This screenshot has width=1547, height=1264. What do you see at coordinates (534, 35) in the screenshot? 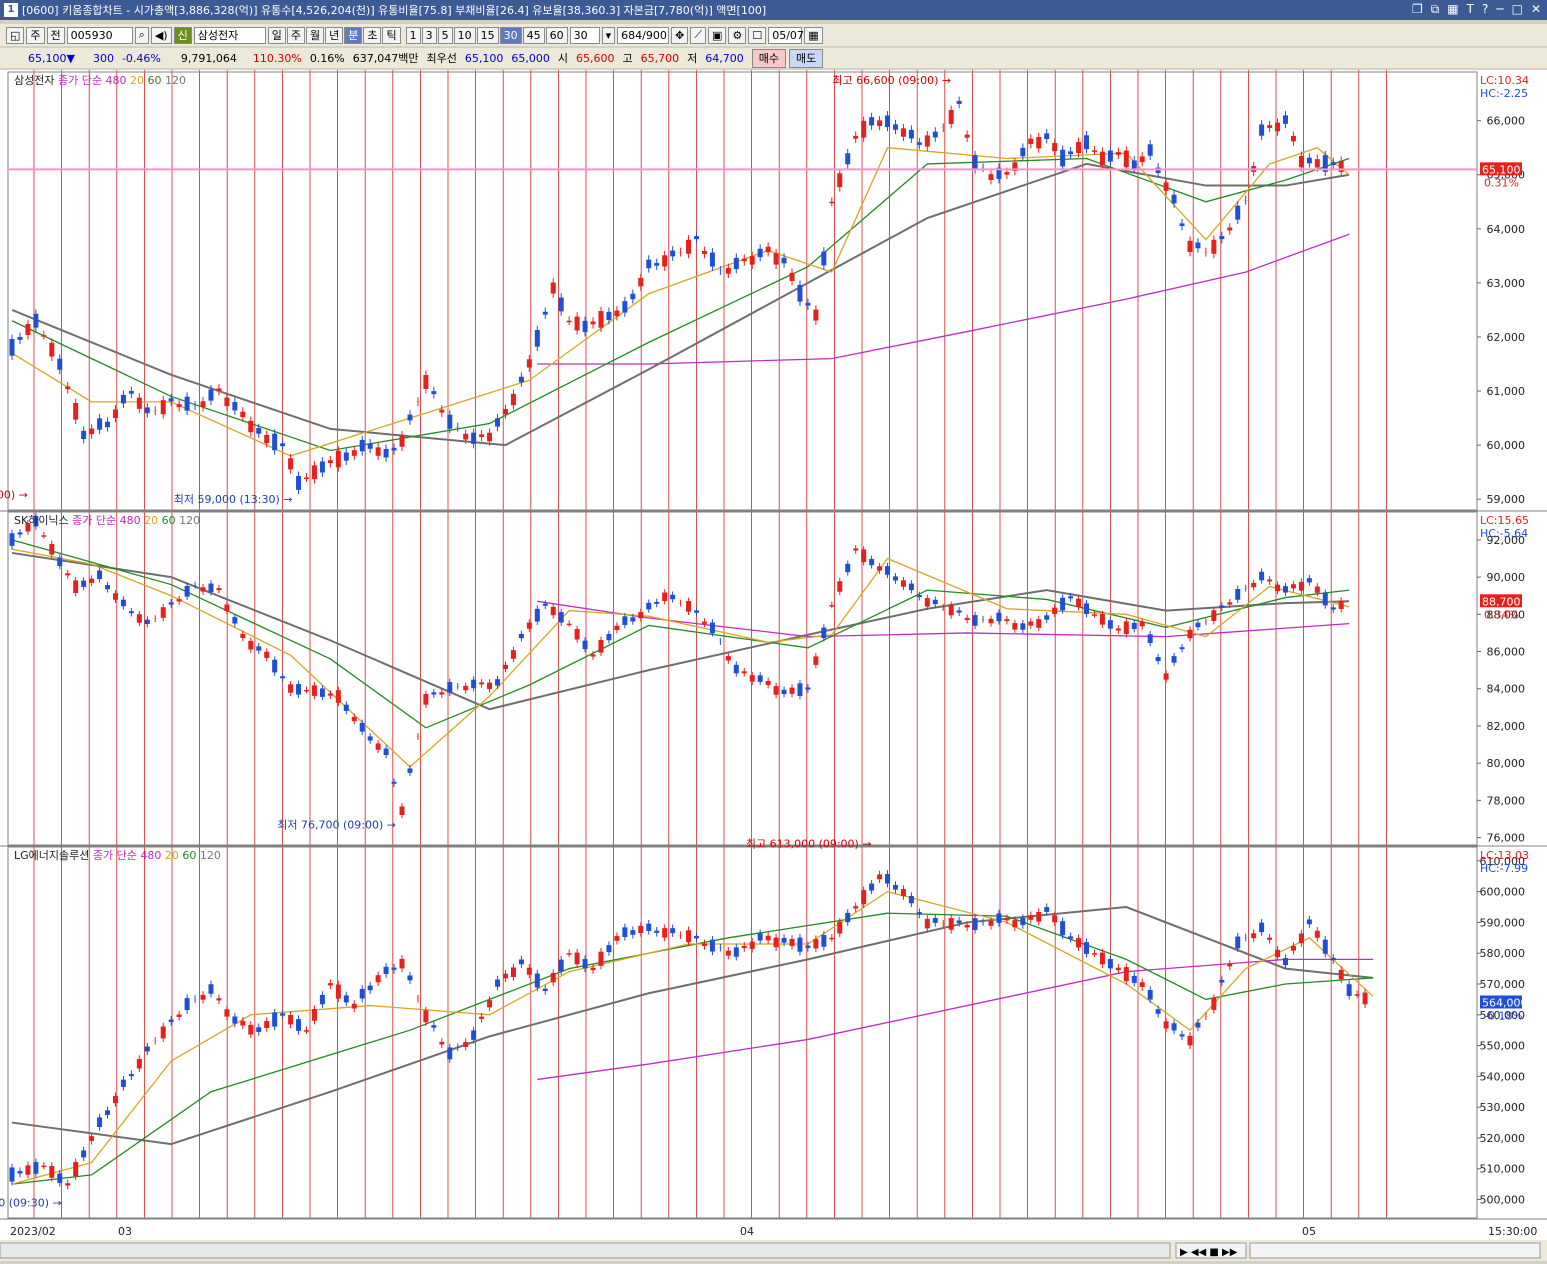
I see `interval-button: 45` at bounding box center [534, 35].